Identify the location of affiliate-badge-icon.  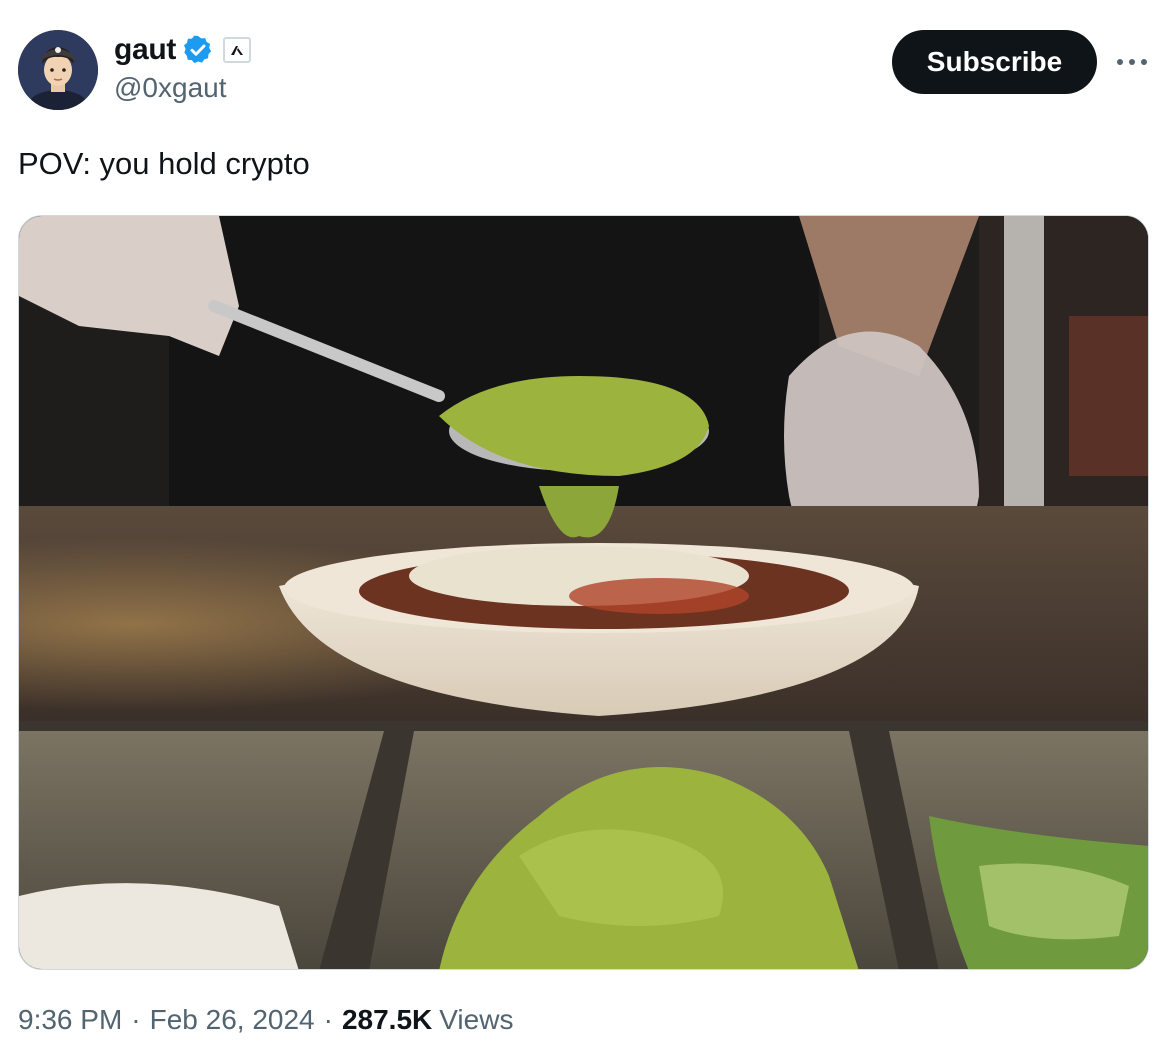
(237, 50).